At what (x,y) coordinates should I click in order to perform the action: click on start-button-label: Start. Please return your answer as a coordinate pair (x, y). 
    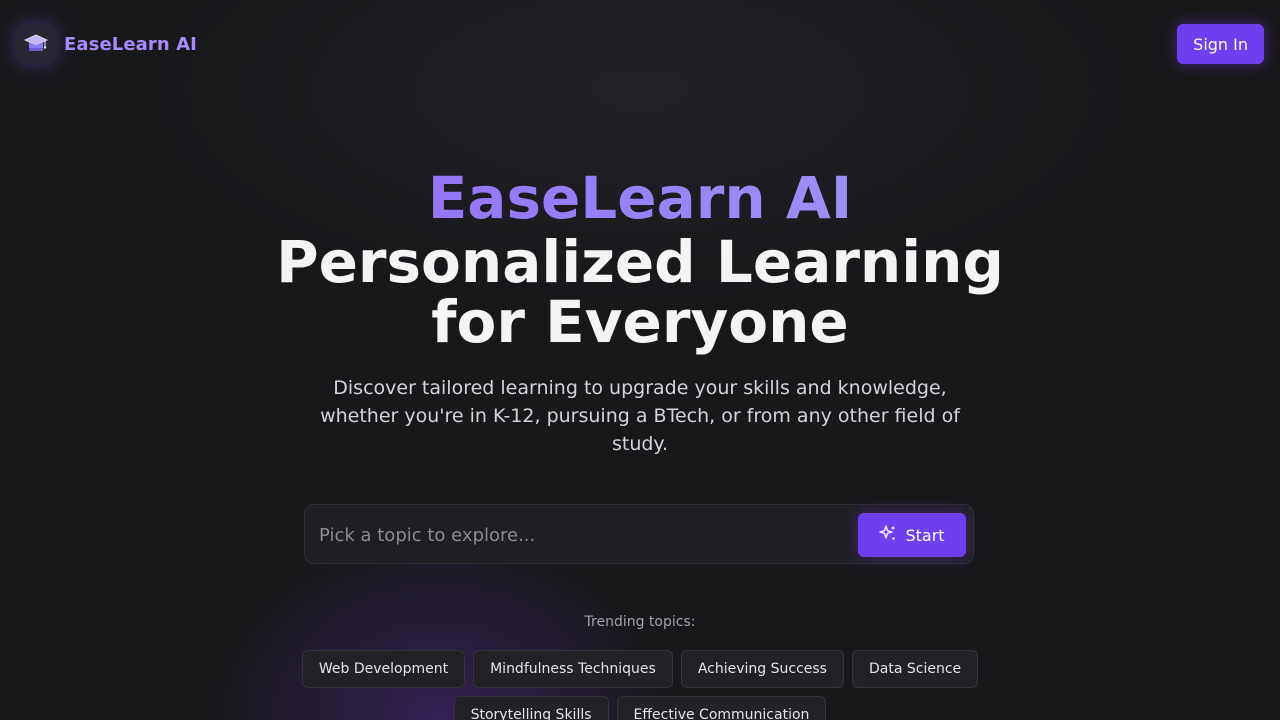
    Looking at the image, I should click on (925, 535).